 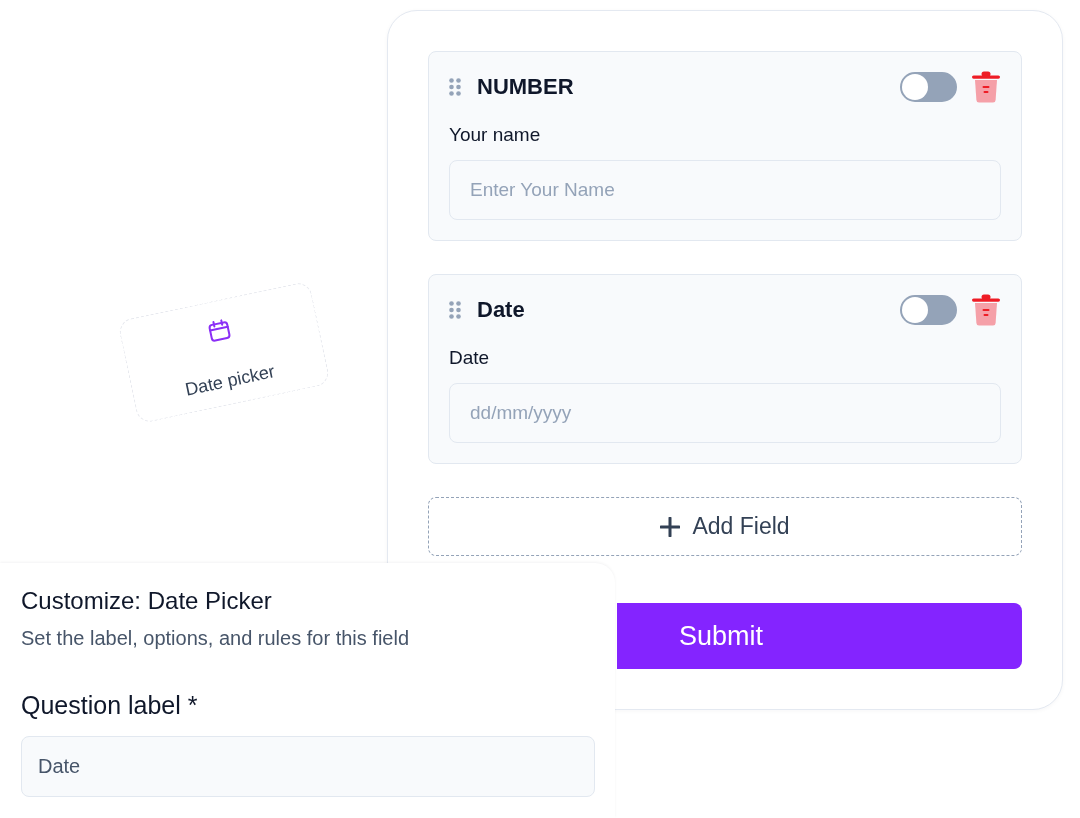 I want to click on field-title: Date, so click(x=501, y=310).